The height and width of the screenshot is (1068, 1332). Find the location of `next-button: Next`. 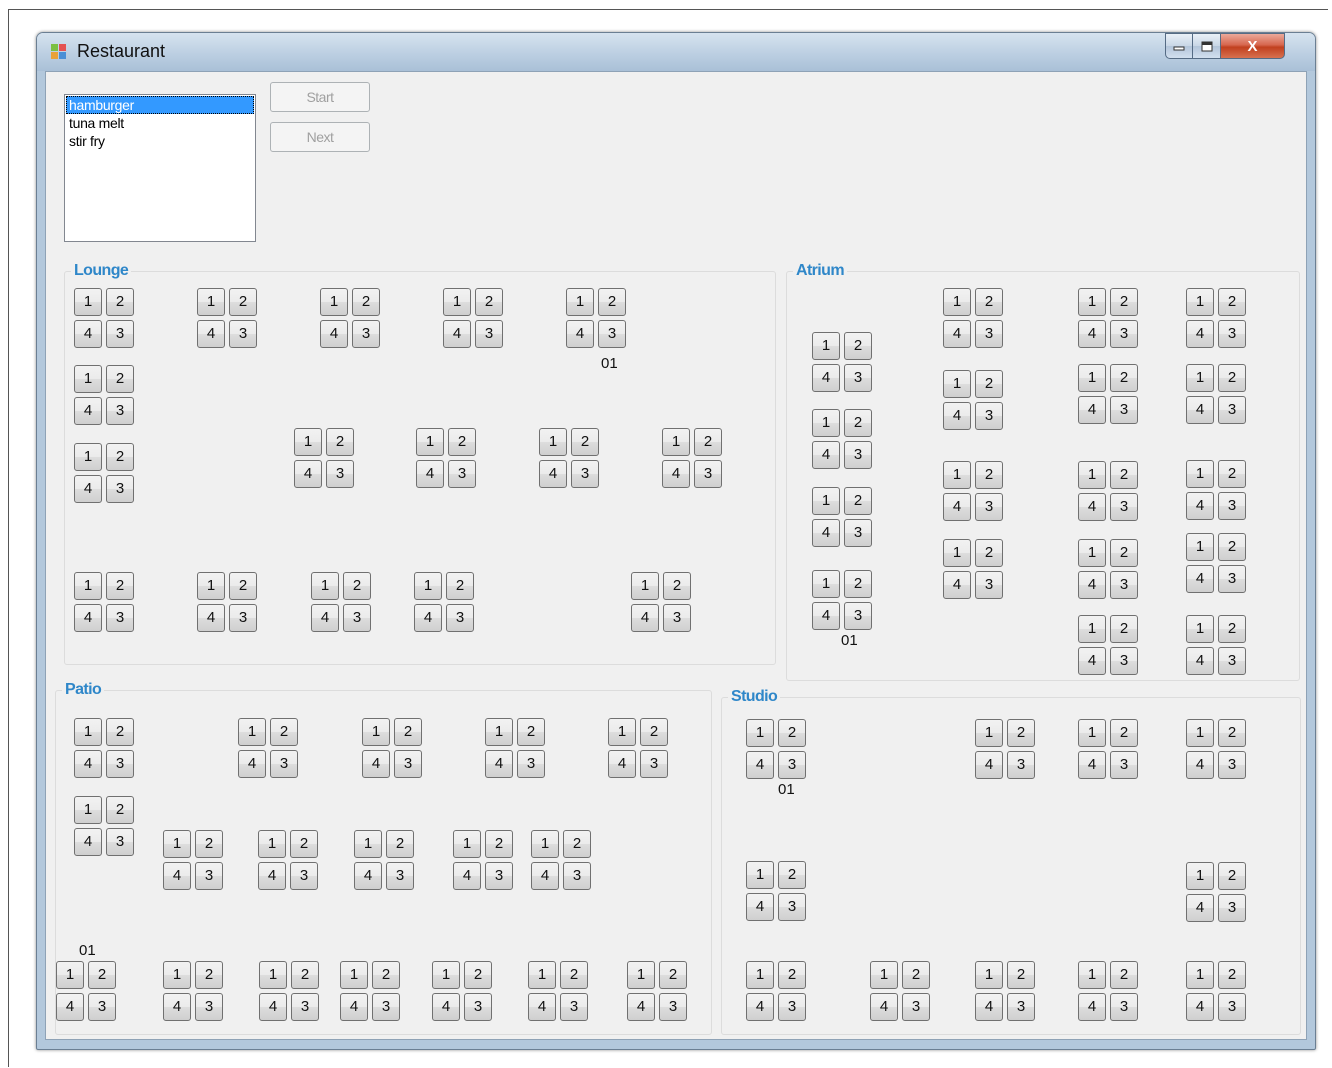

next-button: Next is located at coordinates (320, 137).